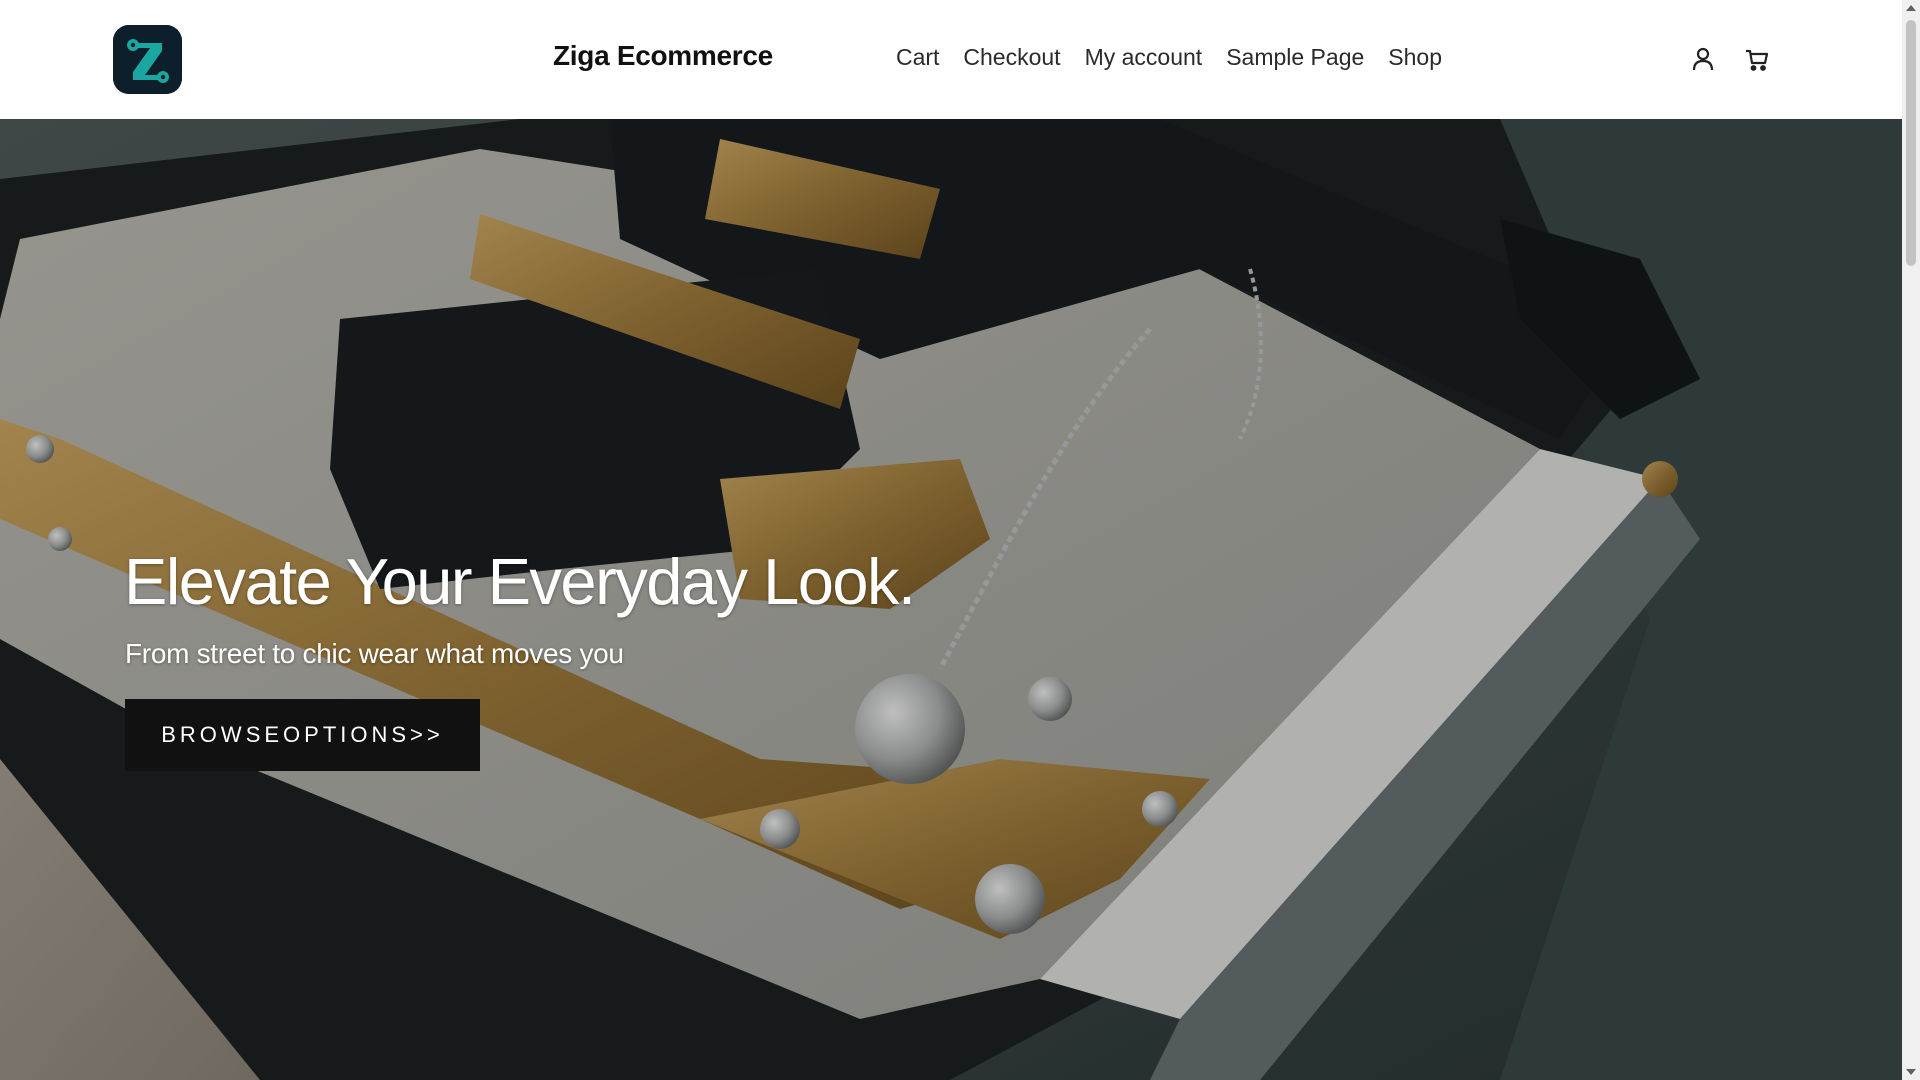 This screenshot has width=1920, height=1080. I want to click on scroll-thumb, so click(1911, 143).